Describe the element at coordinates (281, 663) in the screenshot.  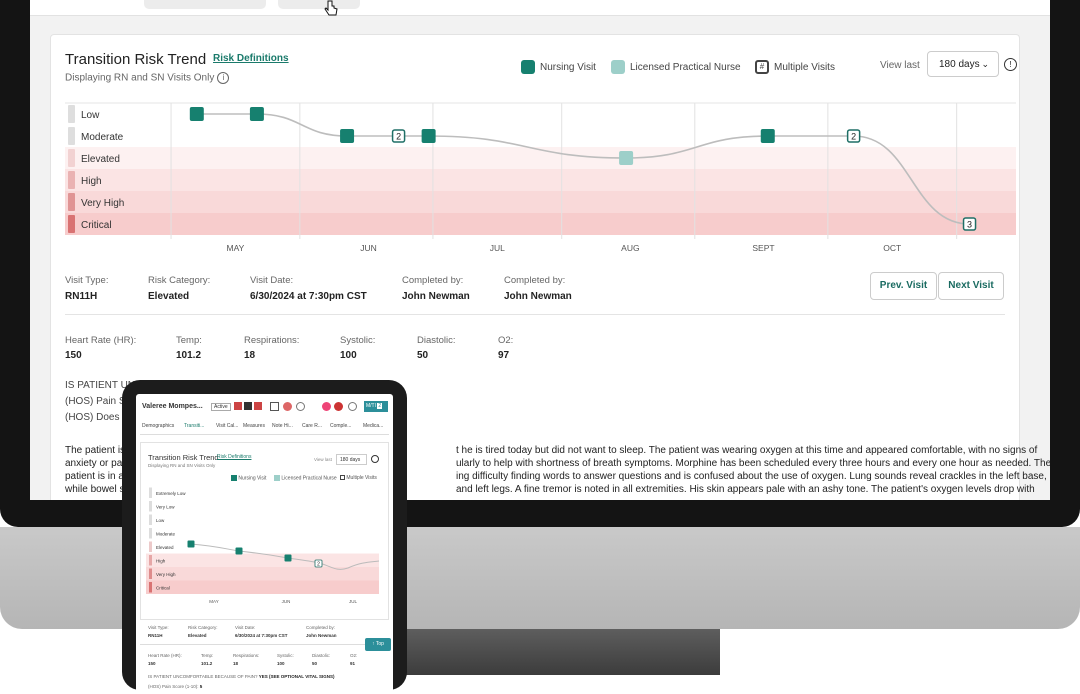
I see `tablet-vital-value: 100` at that location.